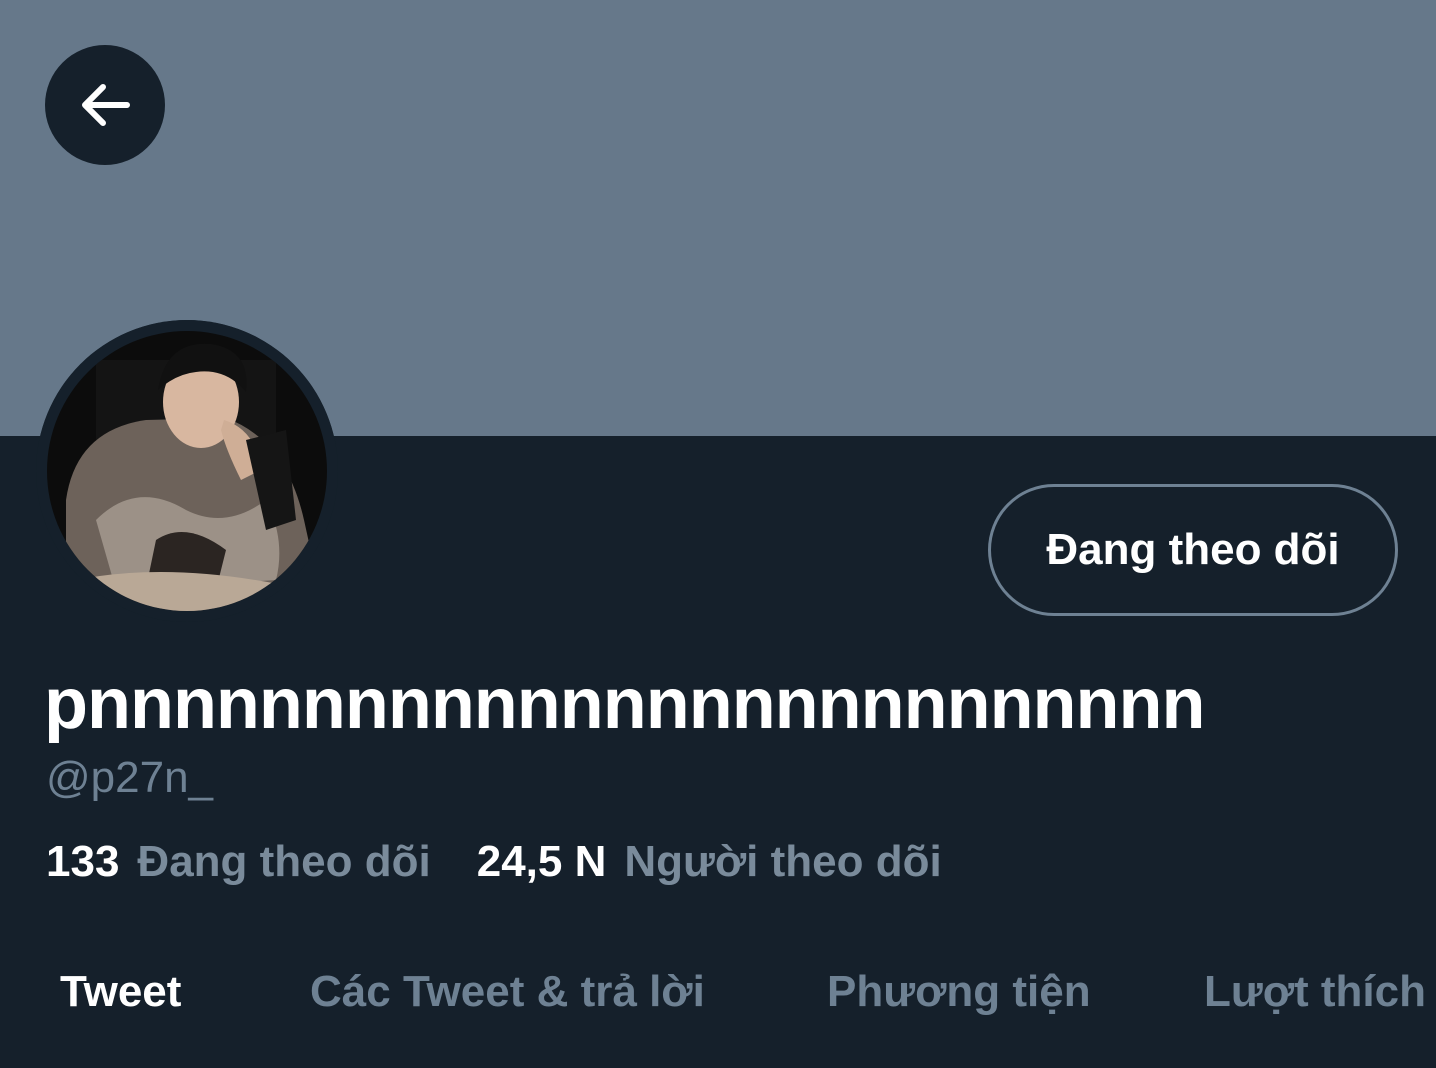  I want to click on back-button, so click(105, 105).